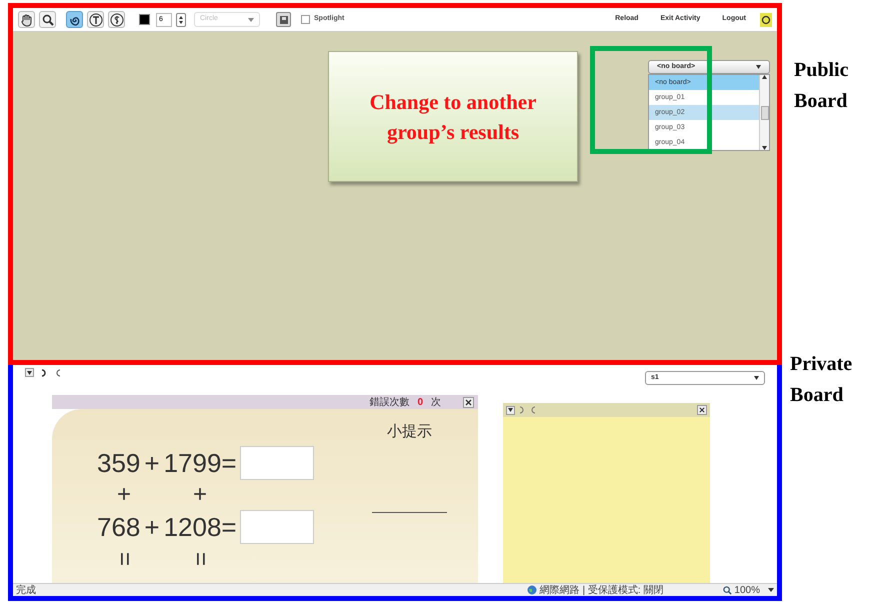  What do you see at coordinates (822, 380) in the screenshot?
I see `board-label: Private Board` at bounding box center [822, 380].